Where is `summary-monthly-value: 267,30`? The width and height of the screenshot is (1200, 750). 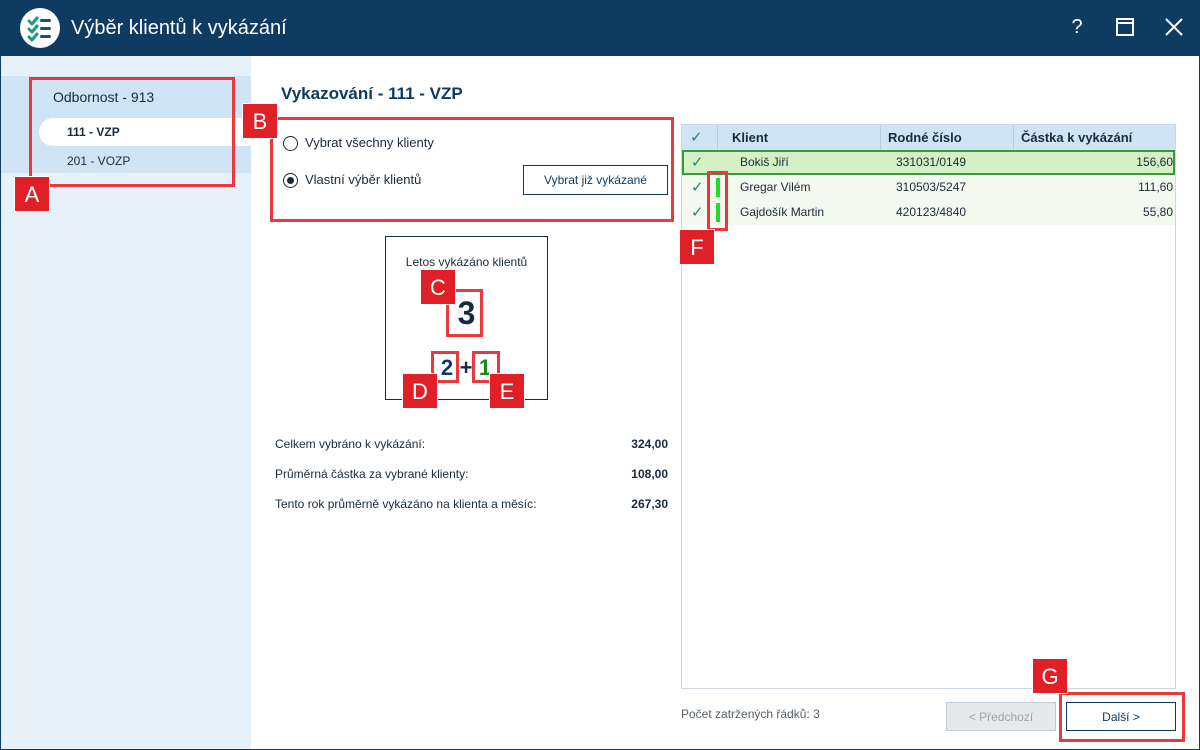
summary-monthly-value: 267,30 is located at coordinates (649, 504).